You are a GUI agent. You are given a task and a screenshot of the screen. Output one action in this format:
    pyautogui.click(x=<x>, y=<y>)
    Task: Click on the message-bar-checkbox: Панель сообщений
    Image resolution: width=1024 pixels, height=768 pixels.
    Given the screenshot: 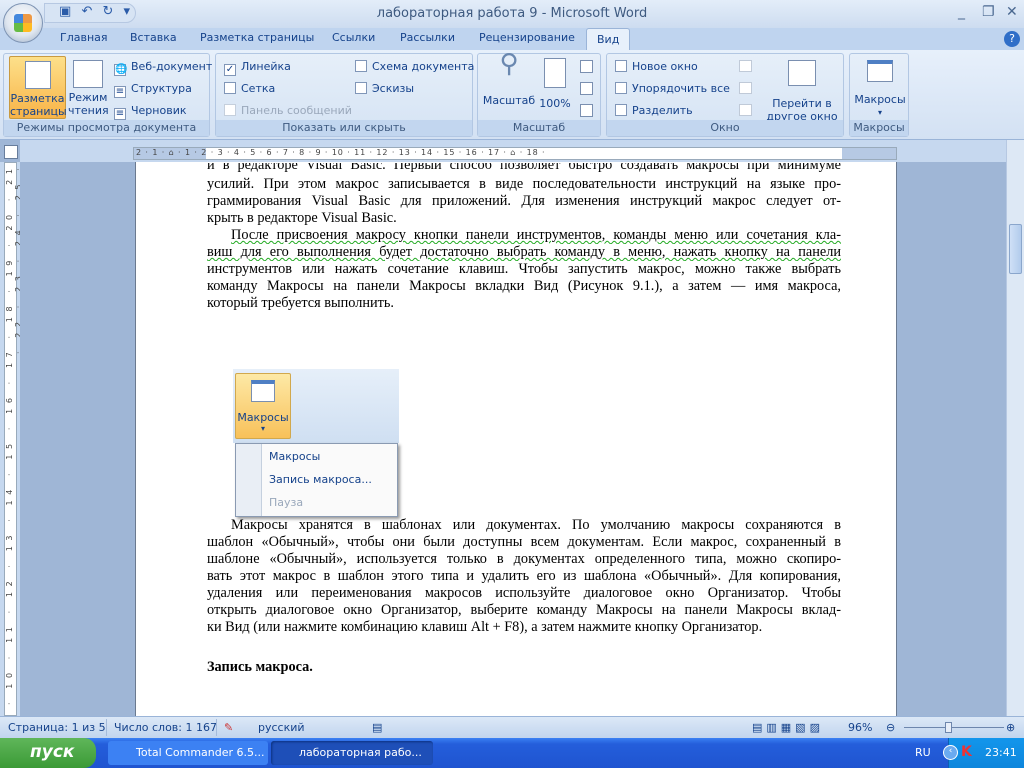 What is the action you would take?
    pyautogui.click(x=288, y=110)
    